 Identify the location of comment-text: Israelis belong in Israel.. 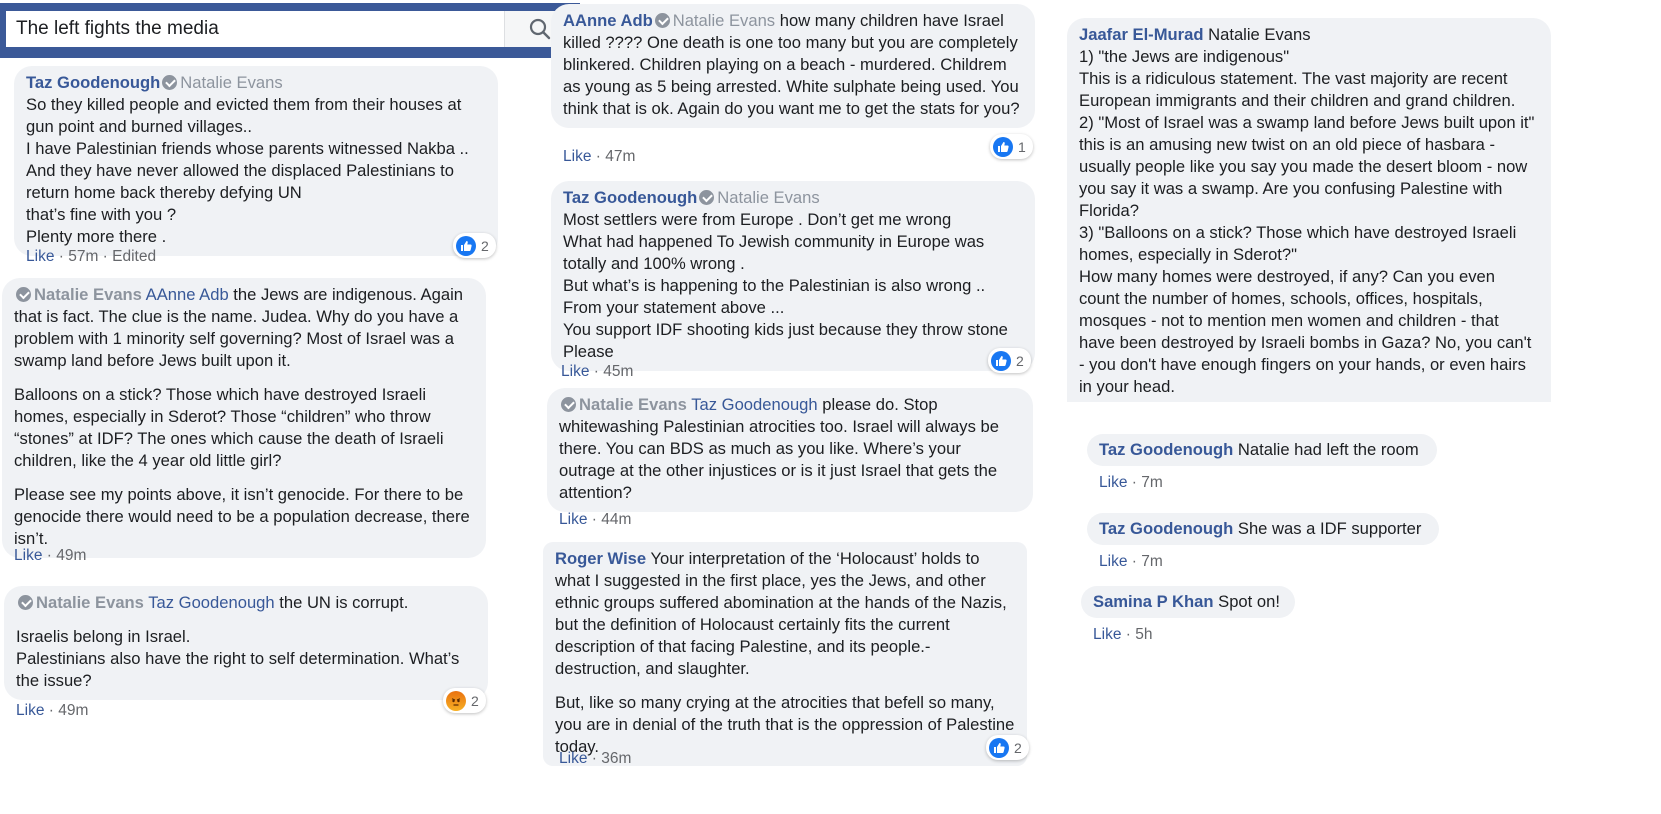
(103, 636).